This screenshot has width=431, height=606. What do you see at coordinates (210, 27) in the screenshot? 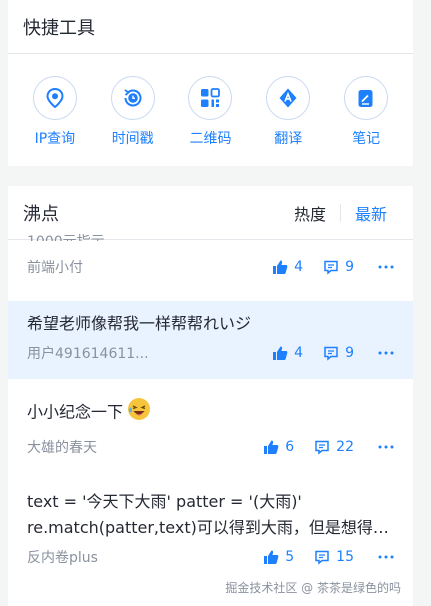
I see `quick-tools-header: 快捷工具` at bounding box center [210, 27].